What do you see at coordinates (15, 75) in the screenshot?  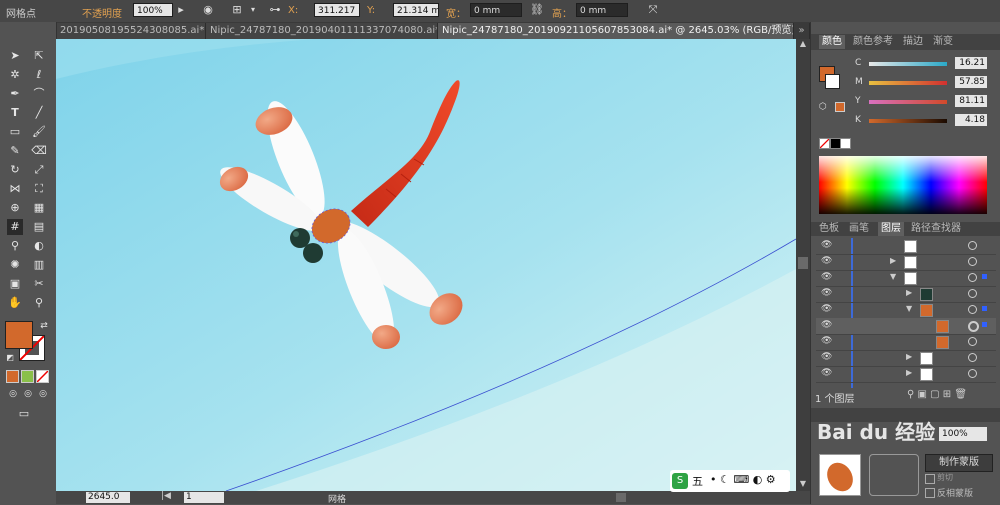 I see `magic-wand-icon: ✲` at bounding box center [15, 75].